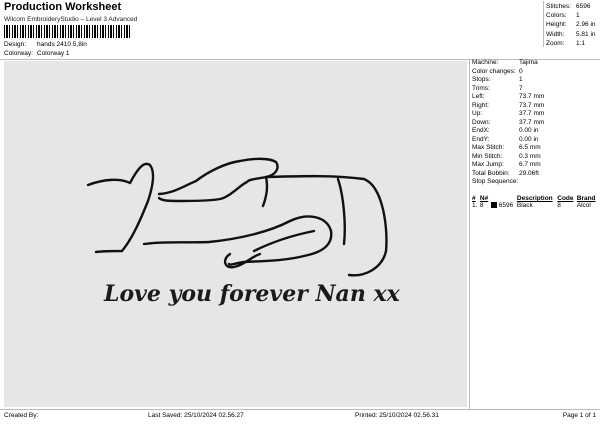 This screenshot has height=424, width=600. I want to click on spec-label: Down:, so click(481, 122).